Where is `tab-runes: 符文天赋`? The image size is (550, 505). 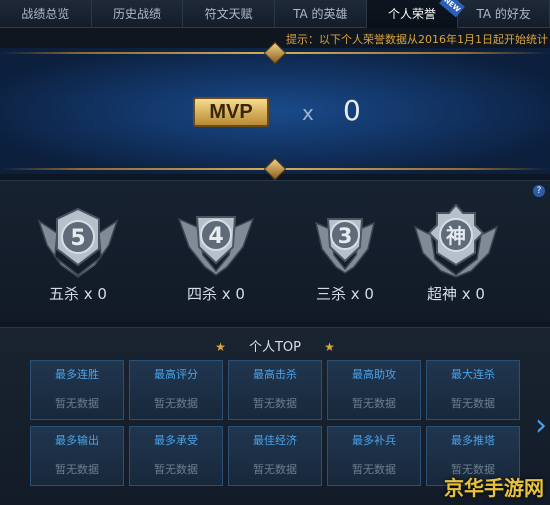 tab-runes: 符文天赋 is located at coordinates (229, 14).